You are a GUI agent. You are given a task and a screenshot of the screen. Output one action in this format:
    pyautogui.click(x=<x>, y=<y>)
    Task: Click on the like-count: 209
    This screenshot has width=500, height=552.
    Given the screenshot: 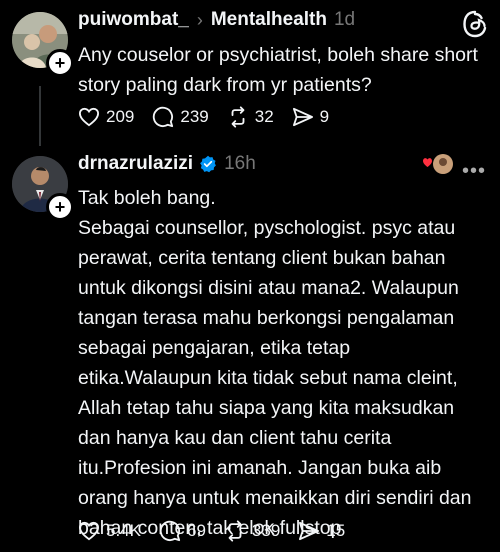 What is the action you would take?
    pyautogui.click(x=120, y=116)
    